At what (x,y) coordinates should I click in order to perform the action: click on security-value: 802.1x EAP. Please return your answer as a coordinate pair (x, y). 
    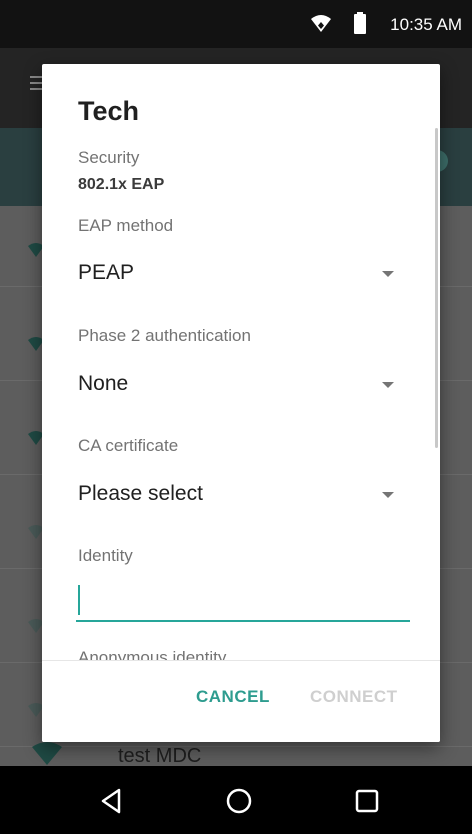
    Looking at the image, I should click on (121, 184).